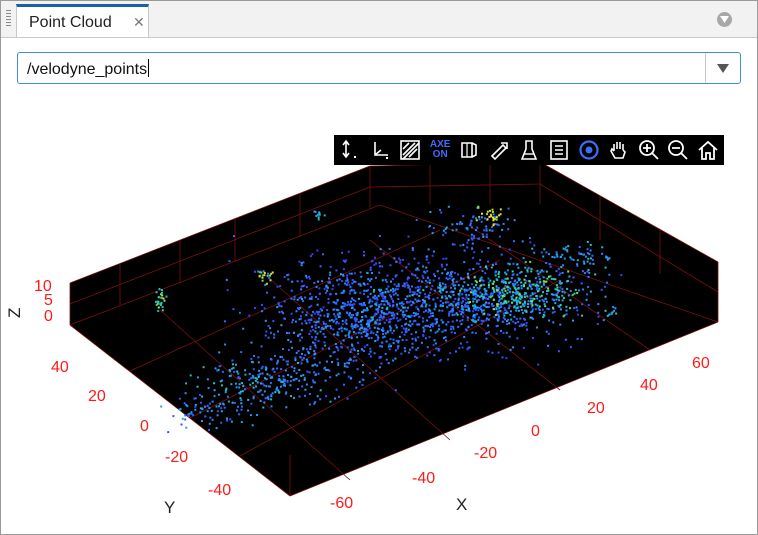 Image resolution: width=758 pixels, height=535 pixels. I want to click on pan-hand-icon, so click(619, 150).